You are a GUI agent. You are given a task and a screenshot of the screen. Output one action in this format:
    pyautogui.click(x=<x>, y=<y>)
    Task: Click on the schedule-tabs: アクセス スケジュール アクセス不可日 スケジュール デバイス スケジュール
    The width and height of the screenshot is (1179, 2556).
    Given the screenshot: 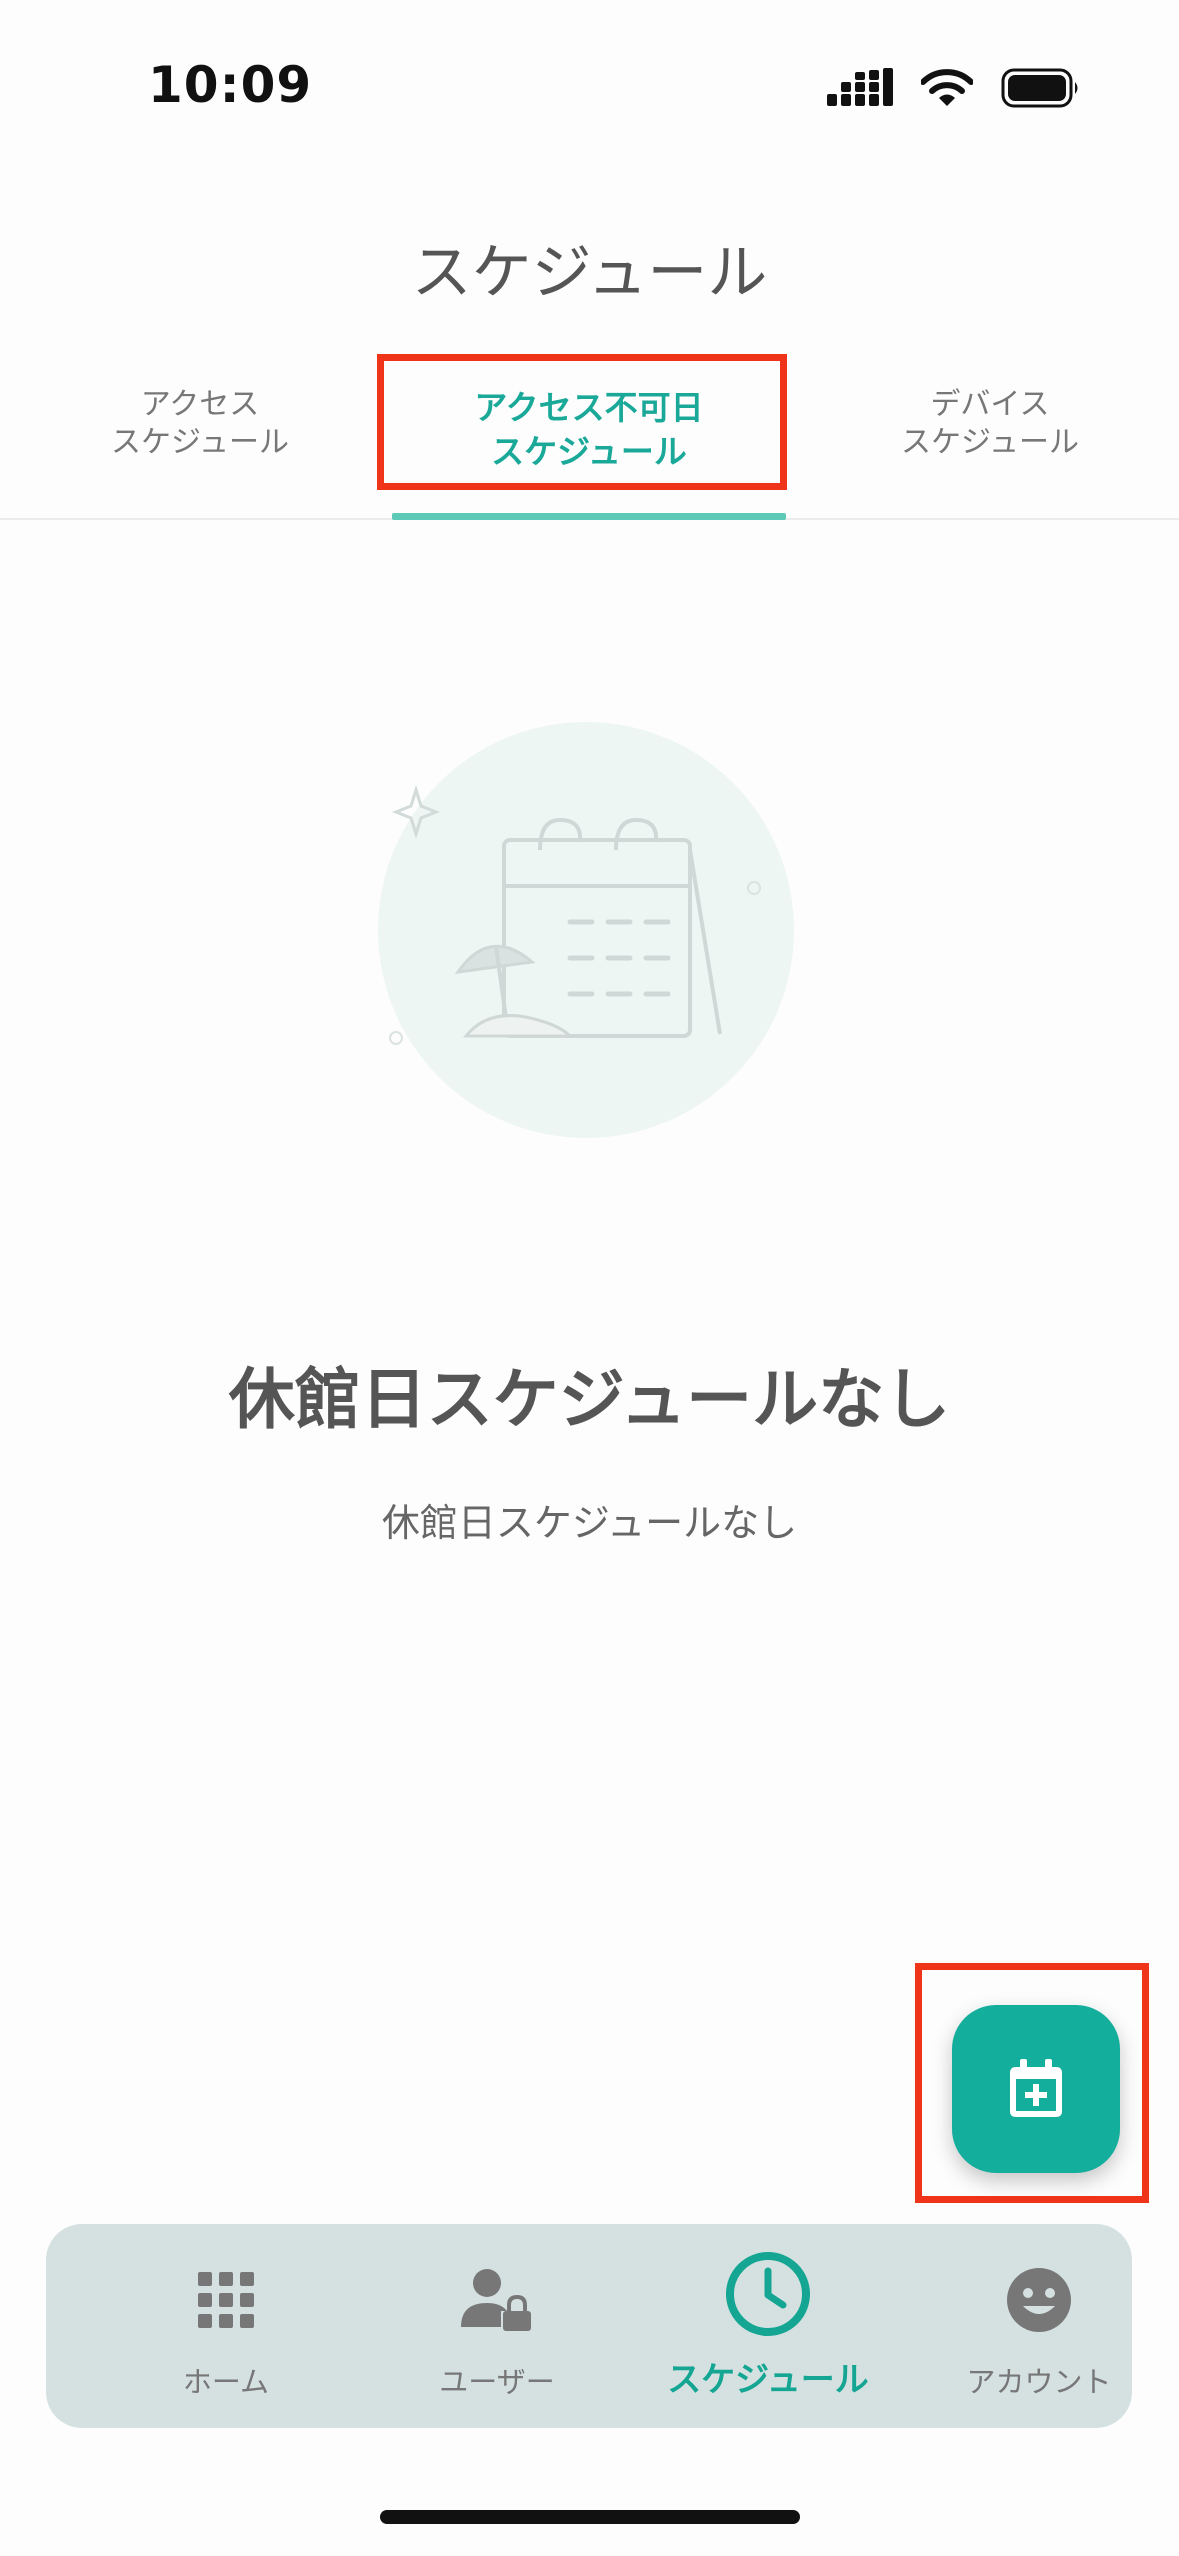 What is the action you would take?
    pyautogui.click(x=589, y=435)
    